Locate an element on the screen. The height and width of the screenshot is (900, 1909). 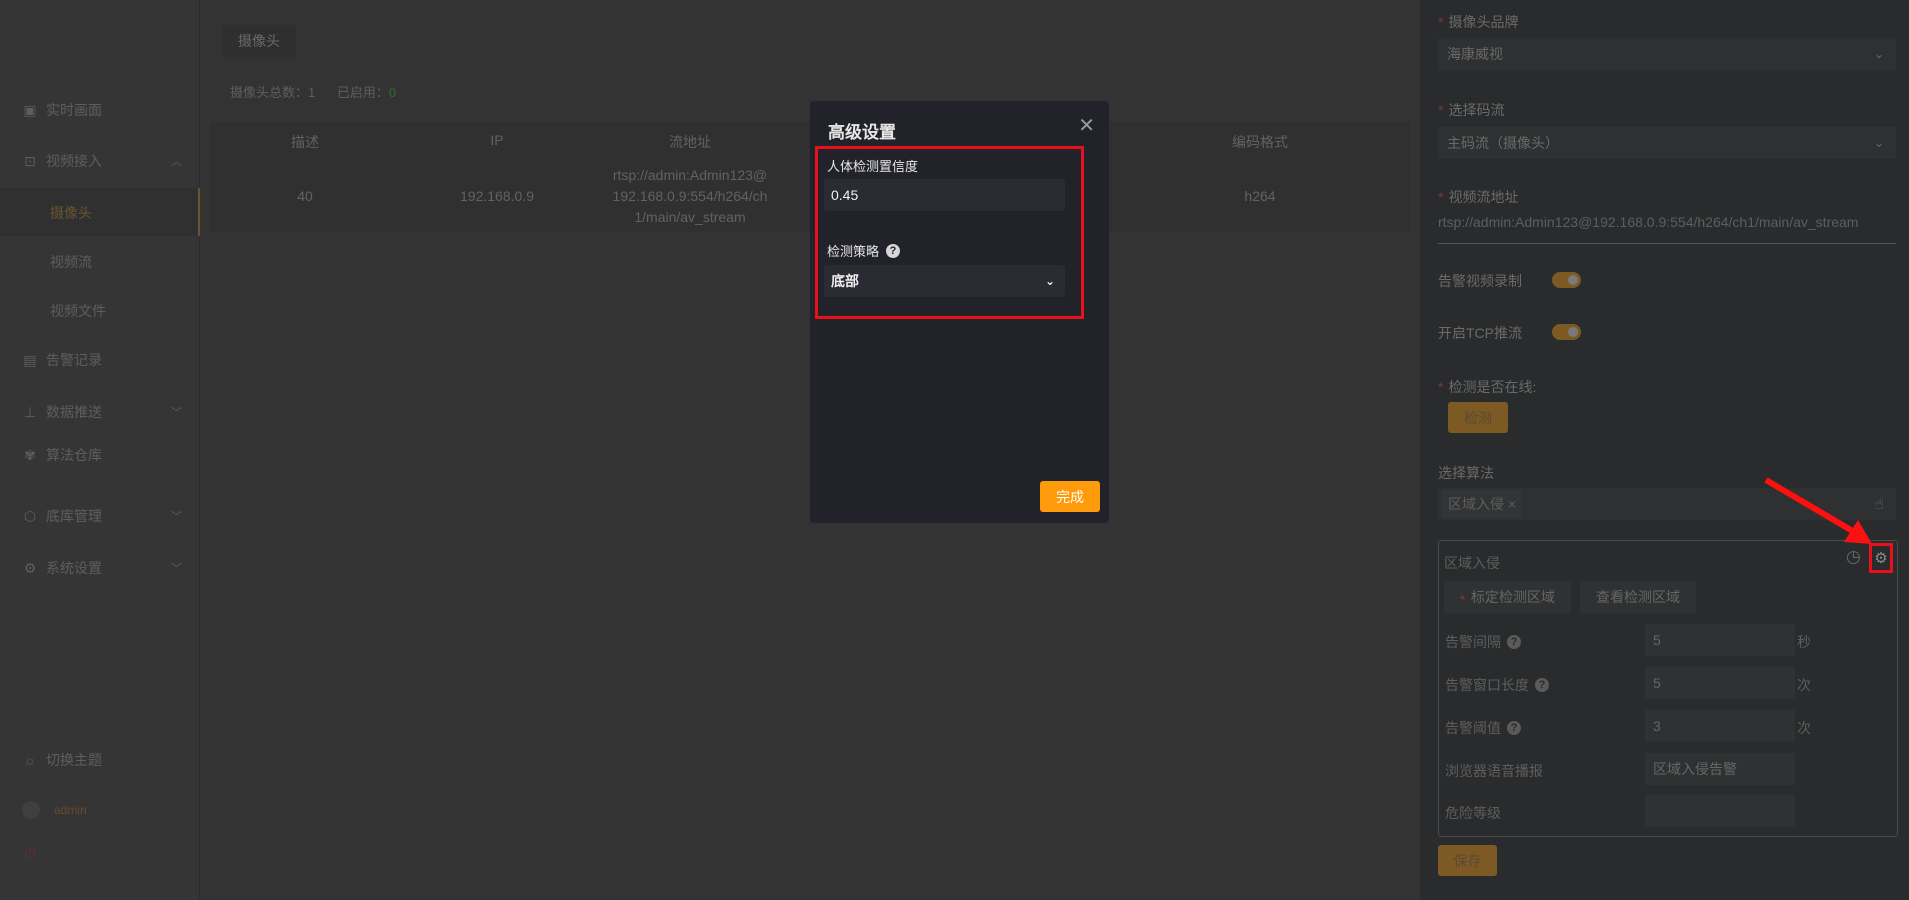
check-button: 检测 is located at coordinates (1478, 417).